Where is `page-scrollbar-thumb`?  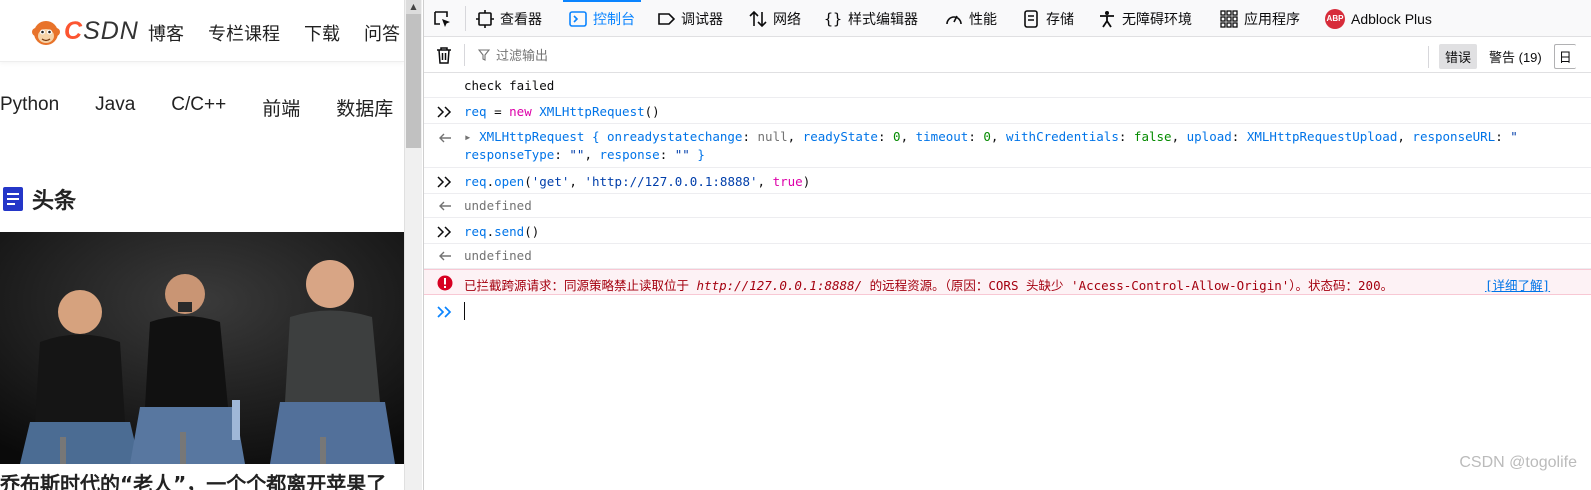
page-scrollbar-thumb is located at coordinates (413, 74).